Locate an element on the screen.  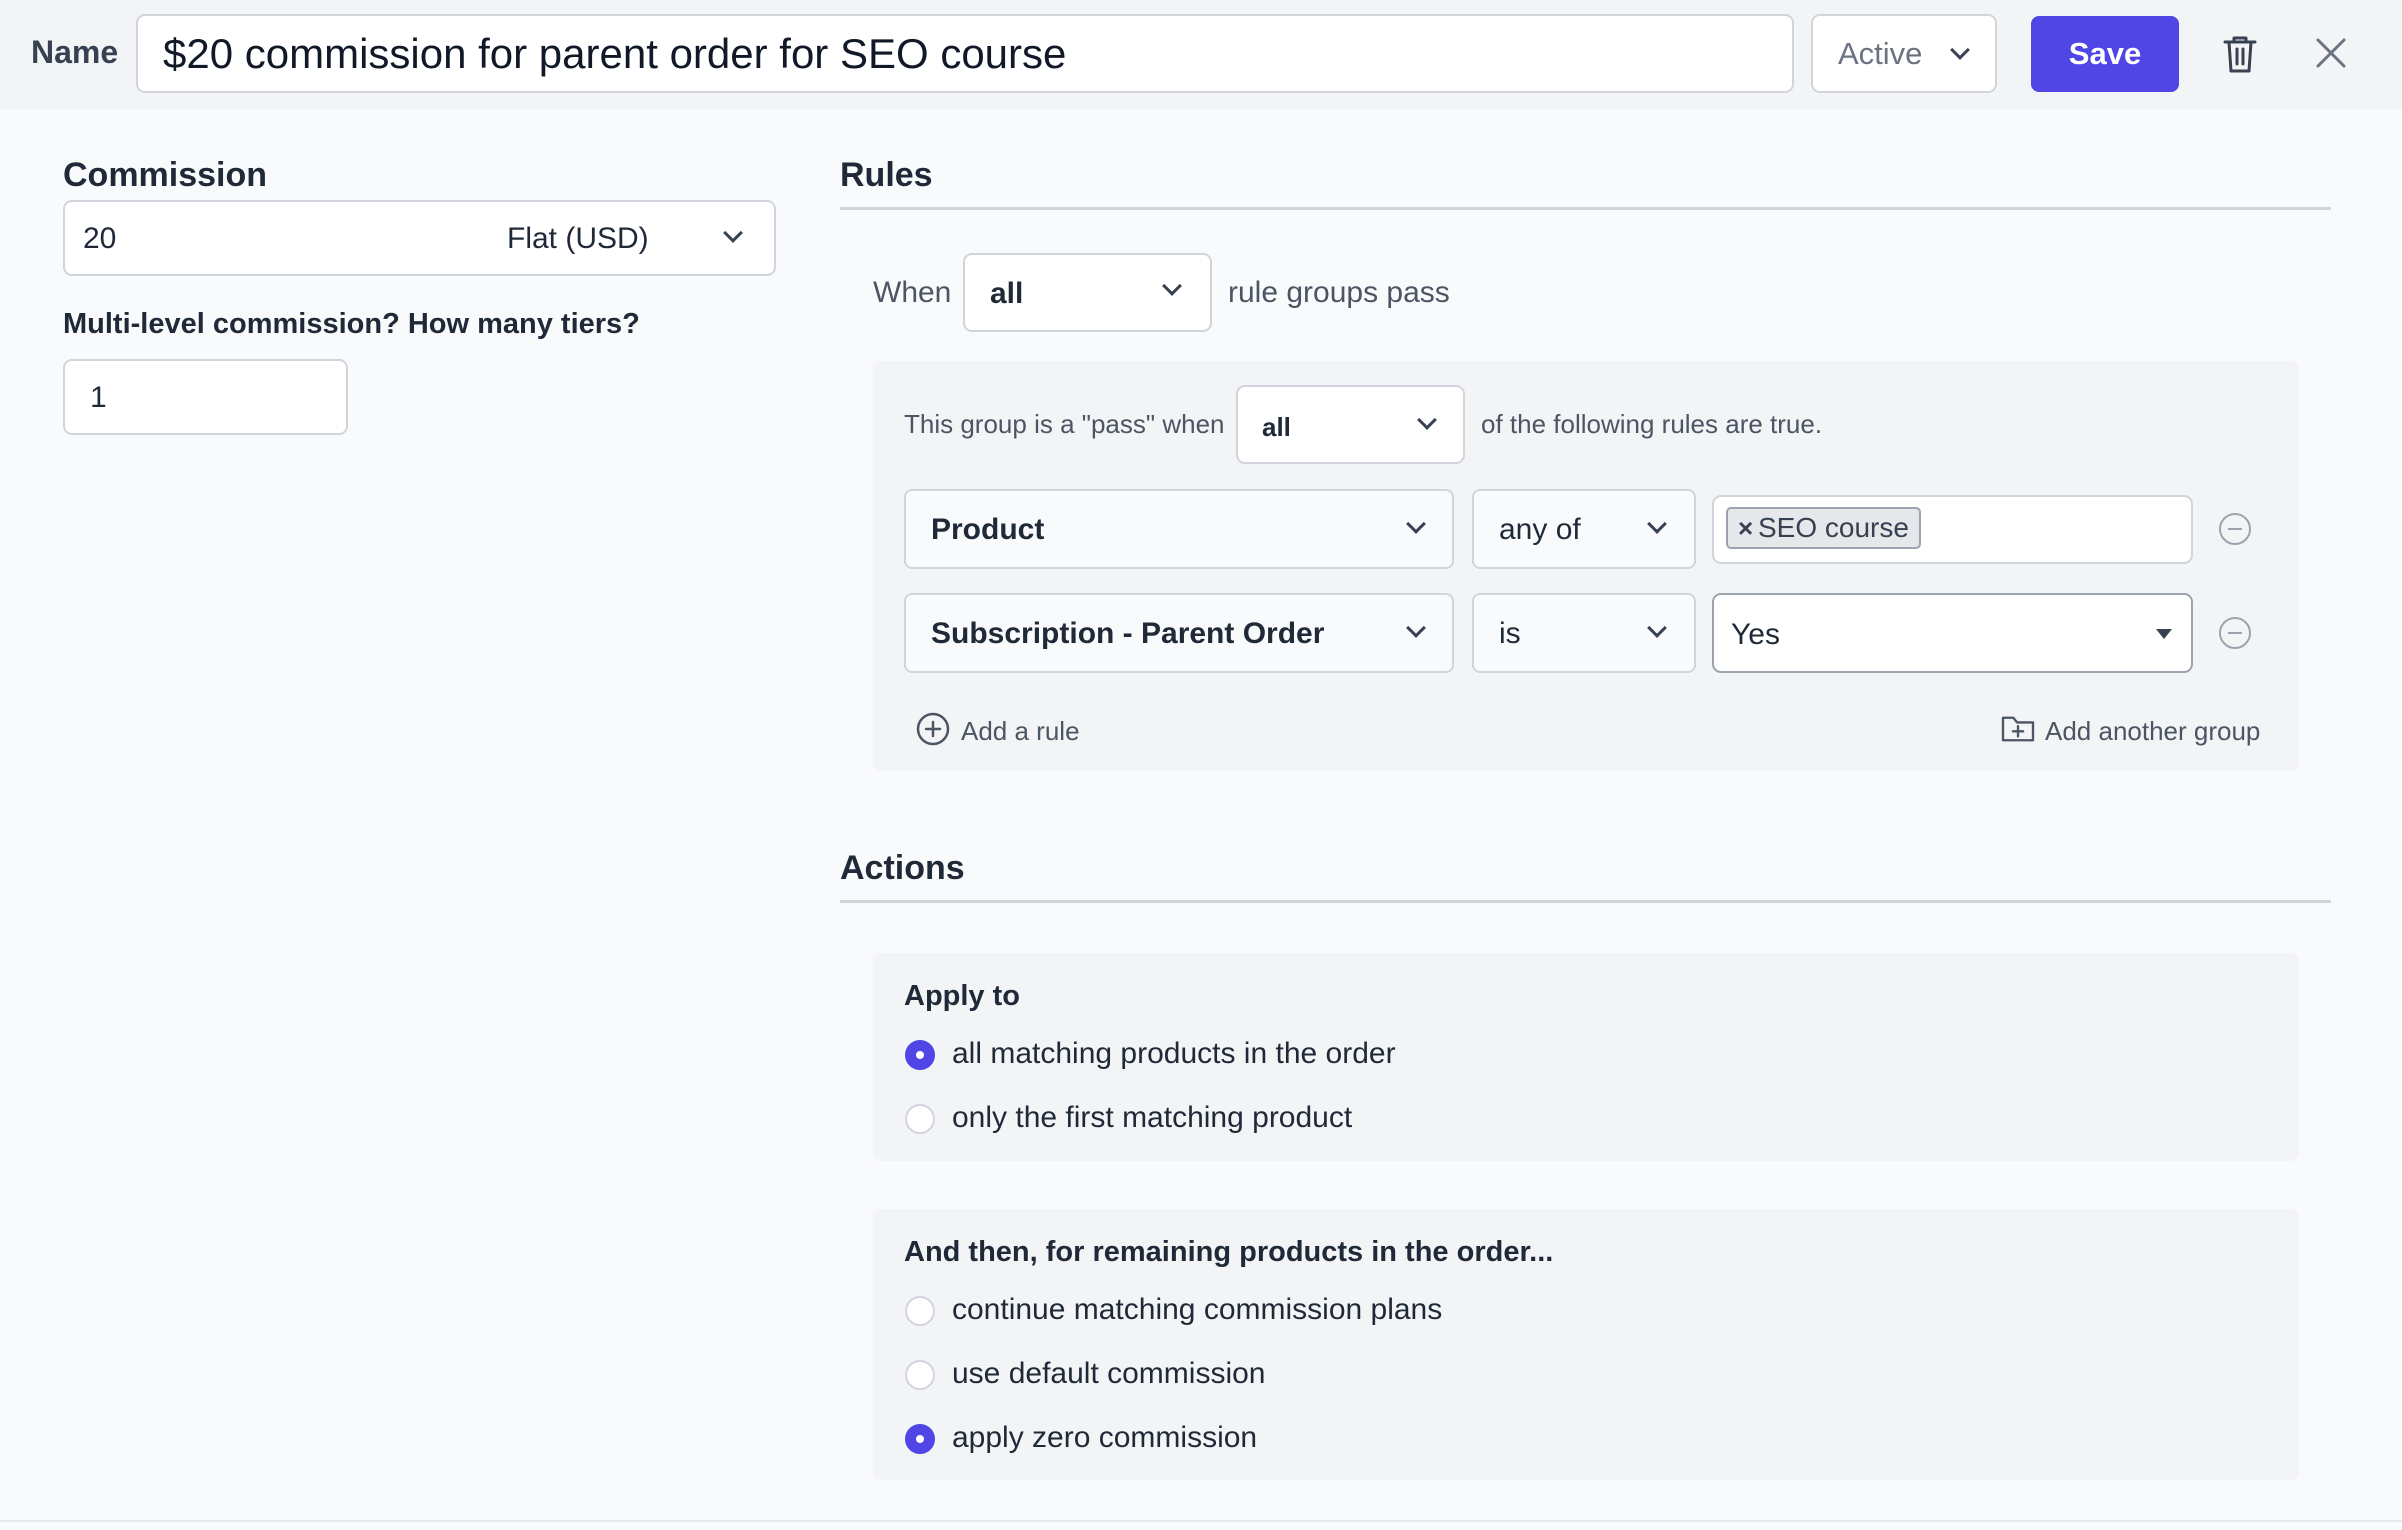
trash-icon is located at coordinates (2240, 54).